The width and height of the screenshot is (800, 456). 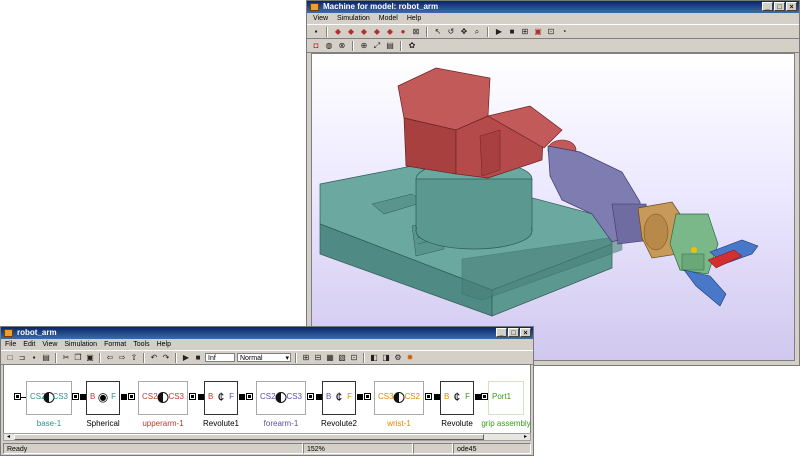 I want to click on update-icon: ⊡, so click(x=354, y=358).